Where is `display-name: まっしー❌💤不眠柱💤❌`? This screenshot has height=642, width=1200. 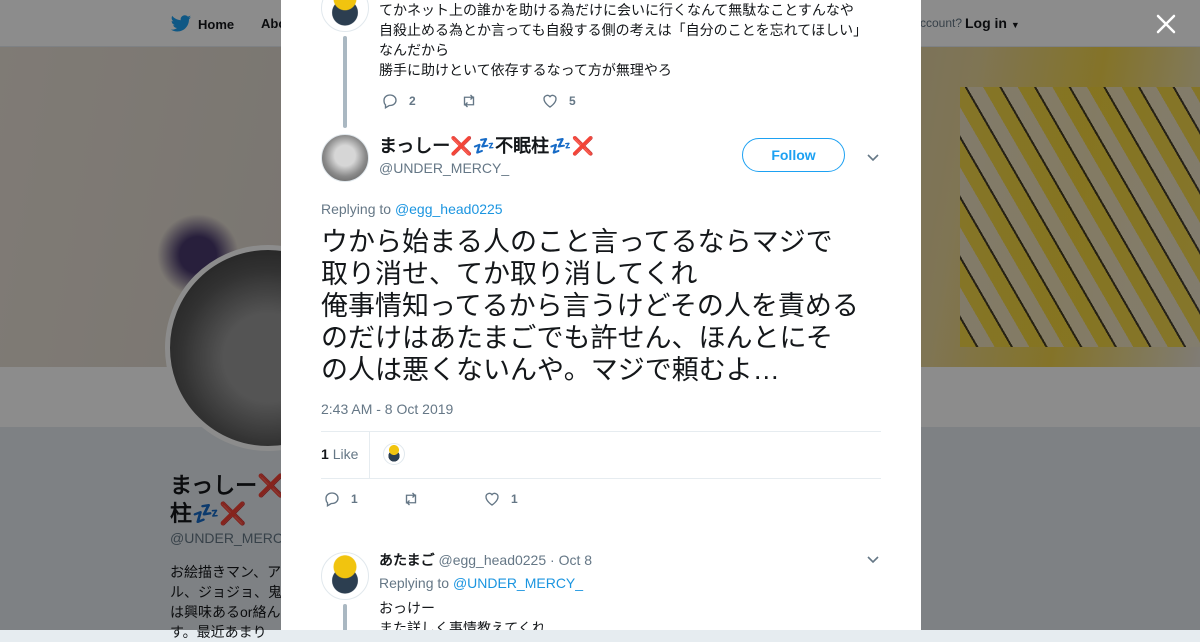
display-name: まっしー❌💤不眠柱💤❌ is located at coordinates (486, 145).